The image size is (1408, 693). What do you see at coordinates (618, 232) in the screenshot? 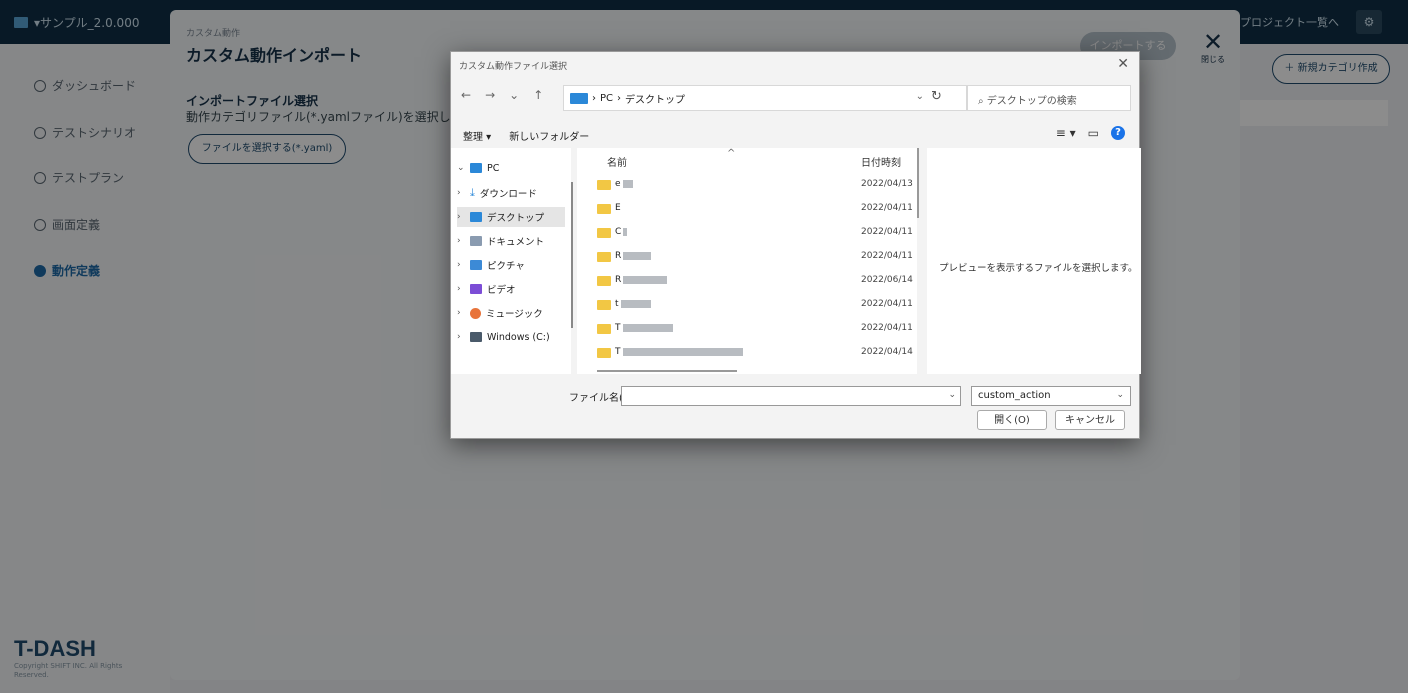
I see `file-name-text: C` at bounding box center [618, 232].